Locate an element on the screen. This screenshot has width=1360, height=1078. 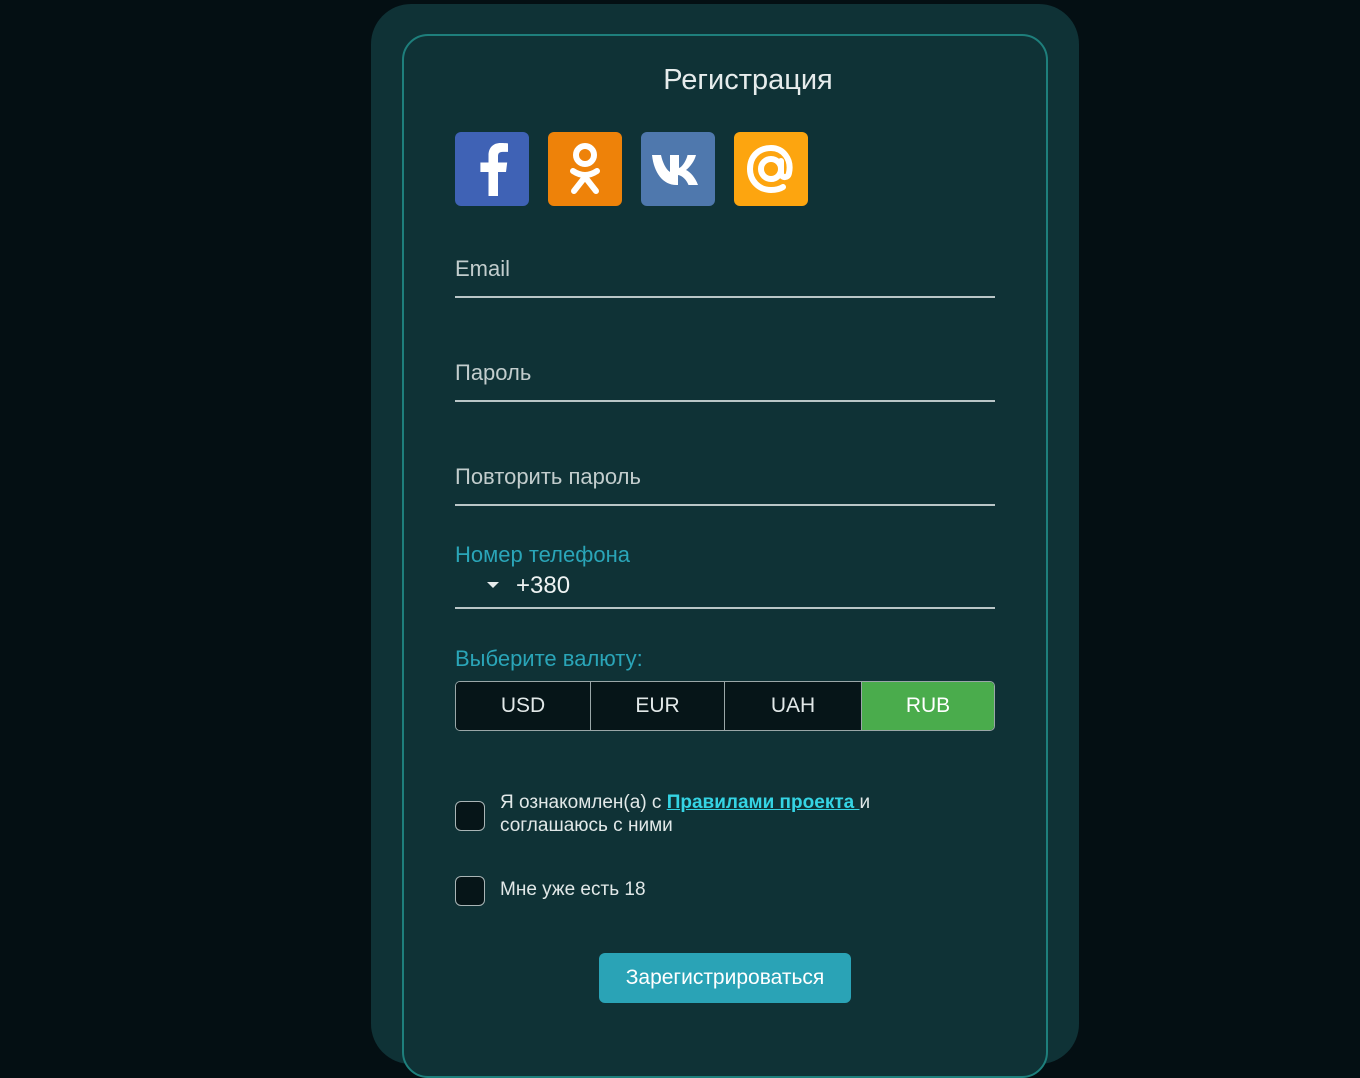
mail-ru-login-button is located at coordinates (771, 169).